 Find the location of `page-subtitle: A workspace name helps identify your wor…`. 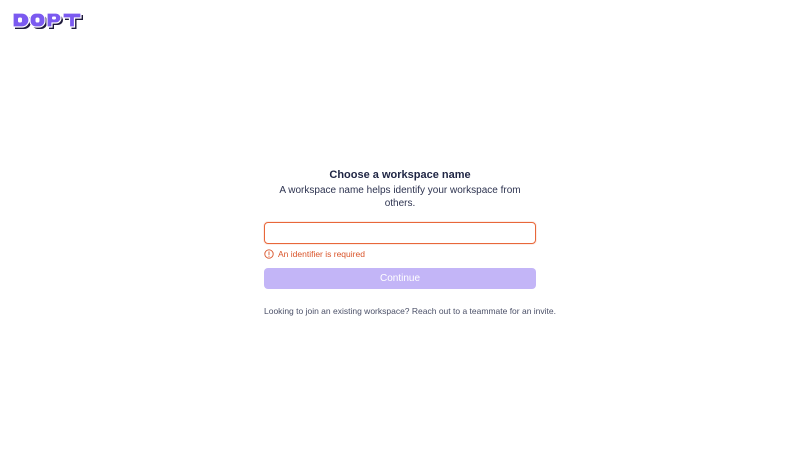

page-subtitle: A workspace name helps identify your wor… is located at coordinates (400, 197).